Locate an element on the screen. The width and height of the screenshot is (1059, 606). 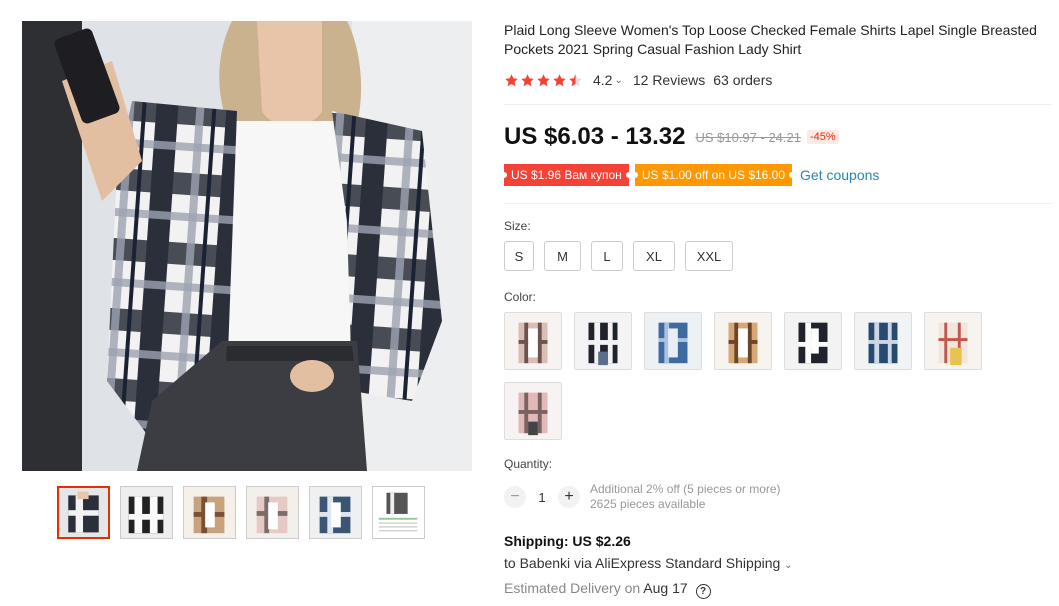
estimated-delivery: Estimated Delivery on Aug 17 ? is located at coordinates (607, 589).